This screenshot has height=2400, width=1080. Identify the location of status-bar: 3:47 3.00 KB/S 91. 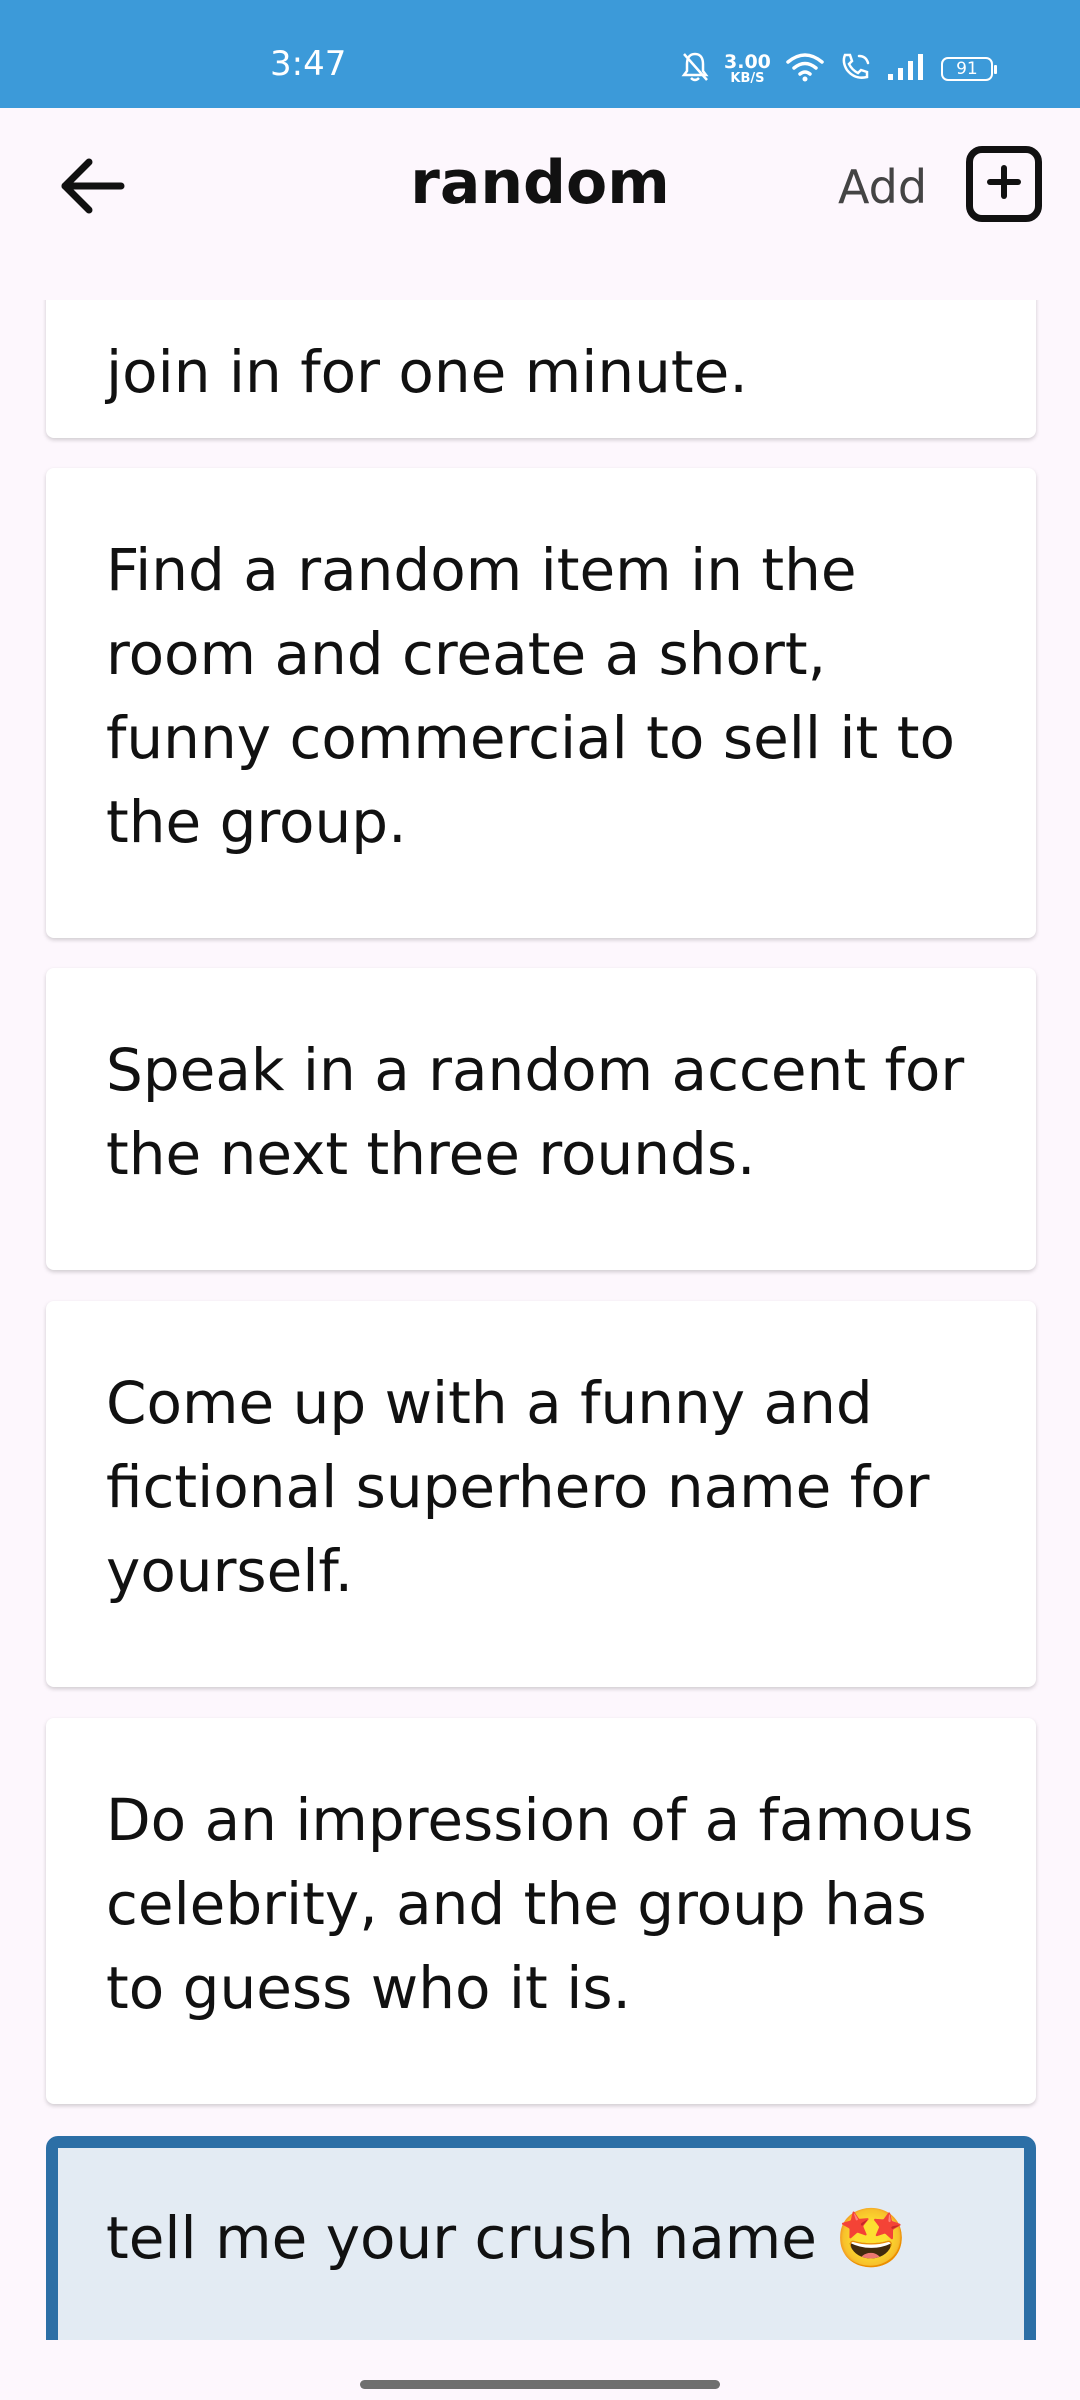
(540, 54).